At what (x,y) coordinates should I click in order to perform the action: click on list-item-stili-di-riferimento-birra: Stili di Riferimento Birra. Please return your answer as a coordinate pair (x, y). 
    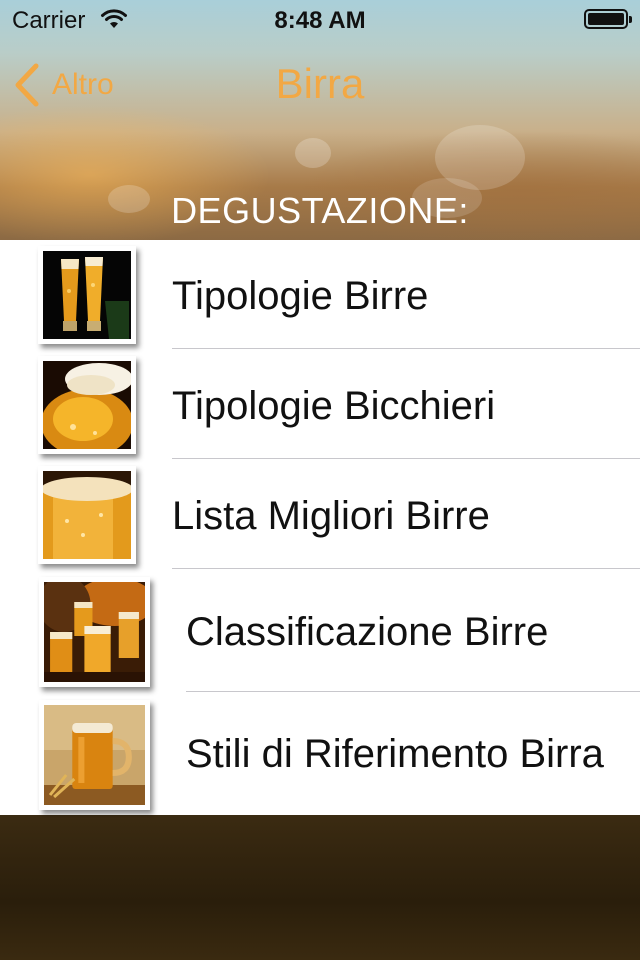
    Looking at the image, I should click on (320, 753).